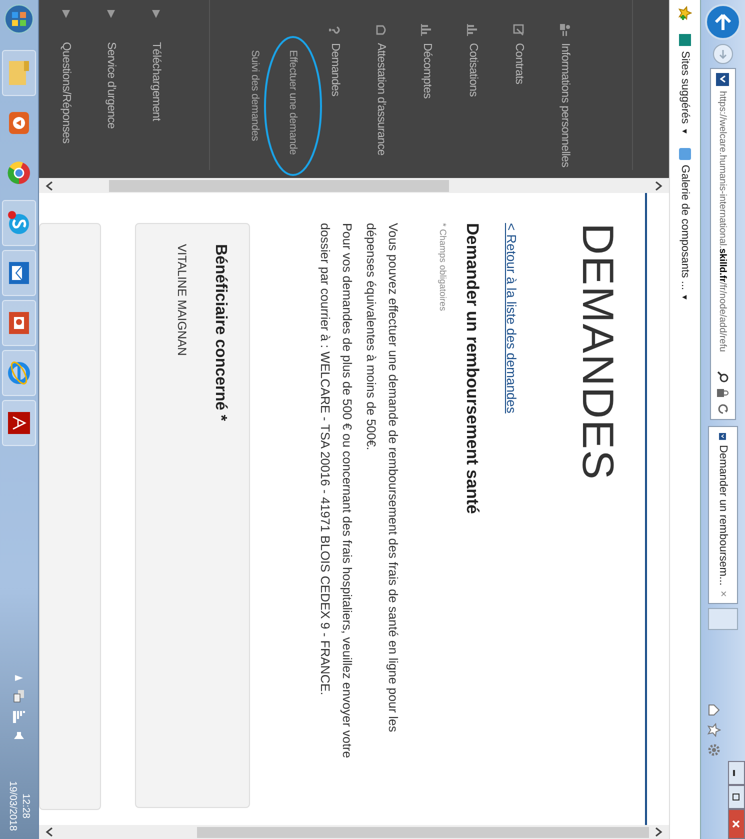  I want to click on browser-tab: Demander un remboursem... ×, so click(723, 515).